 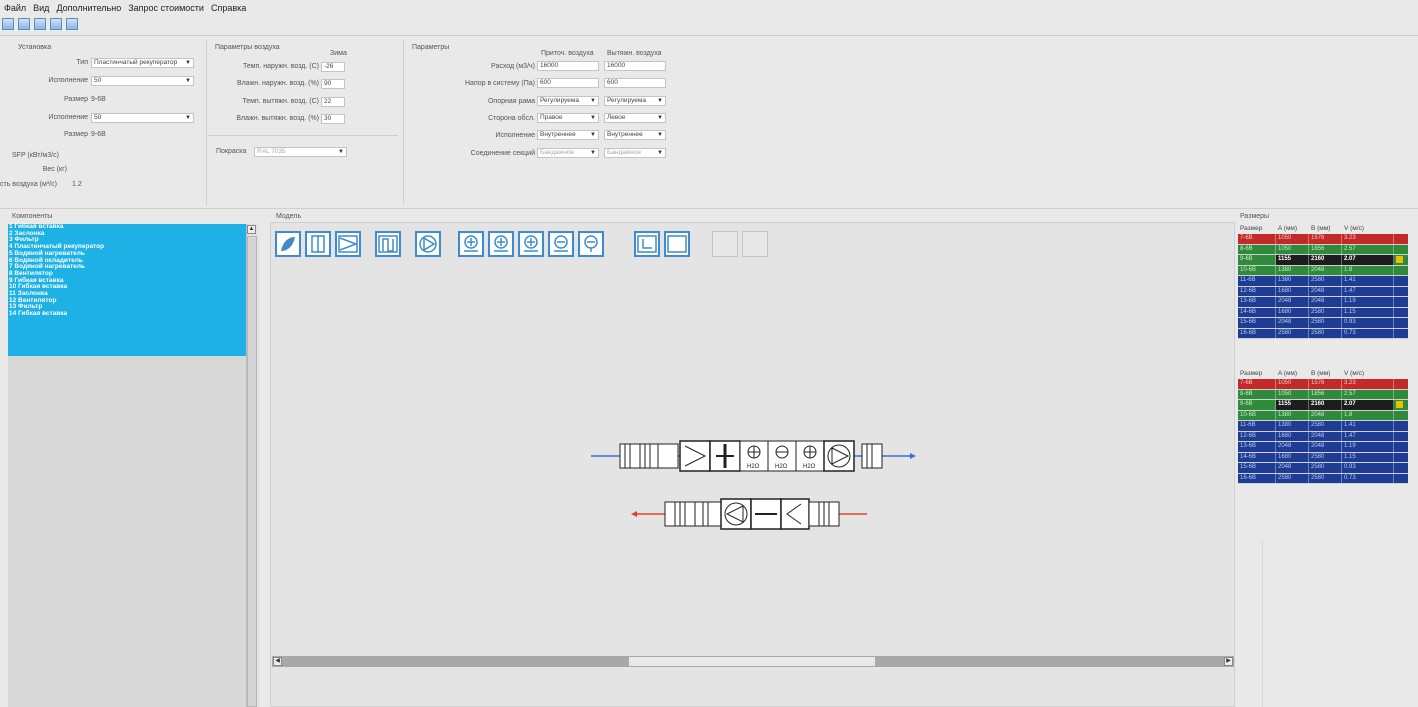 What do you see at coordinates (568, 83) in the screenshot?
I see `pressure-supply-input: 600` at bounding box center [568, 83].